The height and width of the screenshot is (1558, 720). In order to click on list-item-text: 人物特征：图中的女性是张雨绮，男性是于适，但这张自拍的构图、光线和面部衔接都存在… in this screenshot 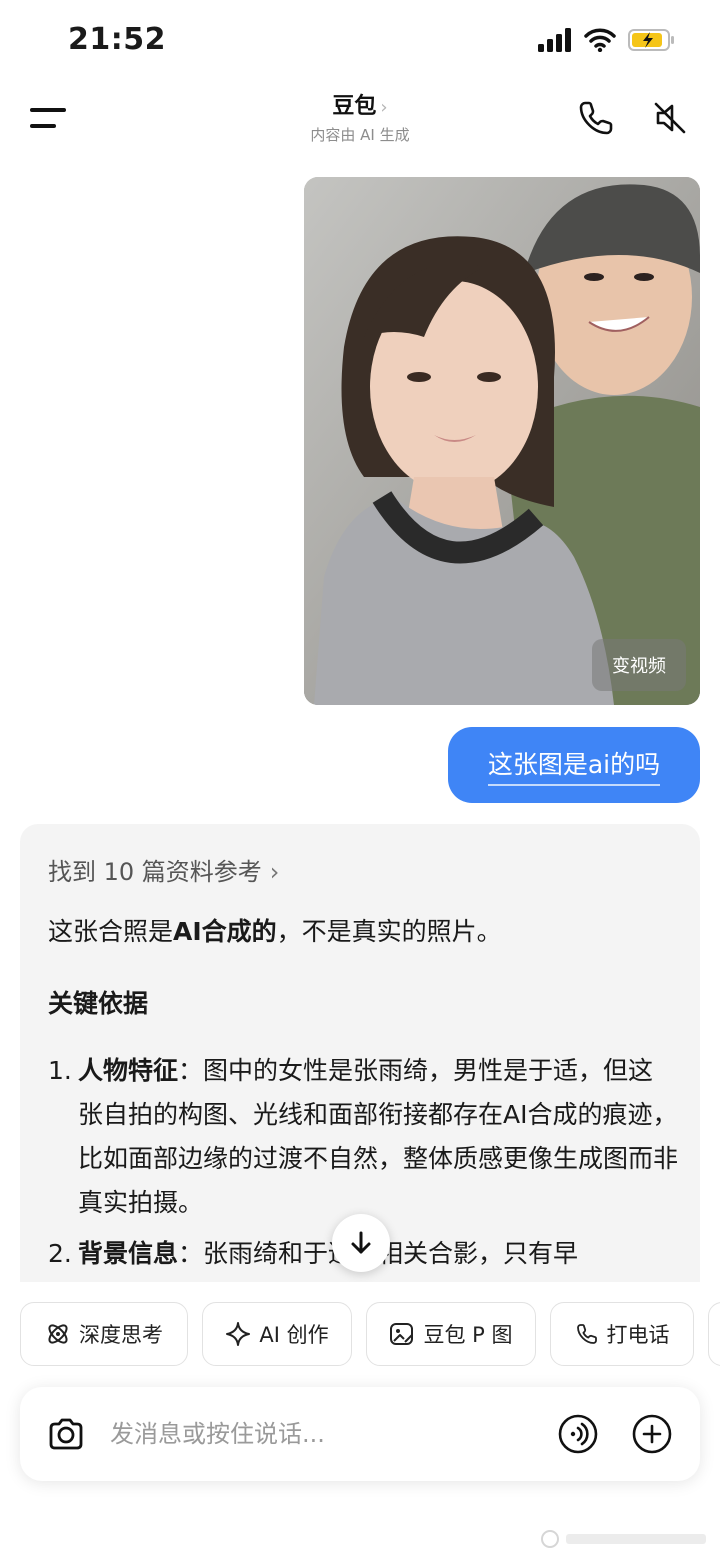, I will do `click(378, 1137)`.